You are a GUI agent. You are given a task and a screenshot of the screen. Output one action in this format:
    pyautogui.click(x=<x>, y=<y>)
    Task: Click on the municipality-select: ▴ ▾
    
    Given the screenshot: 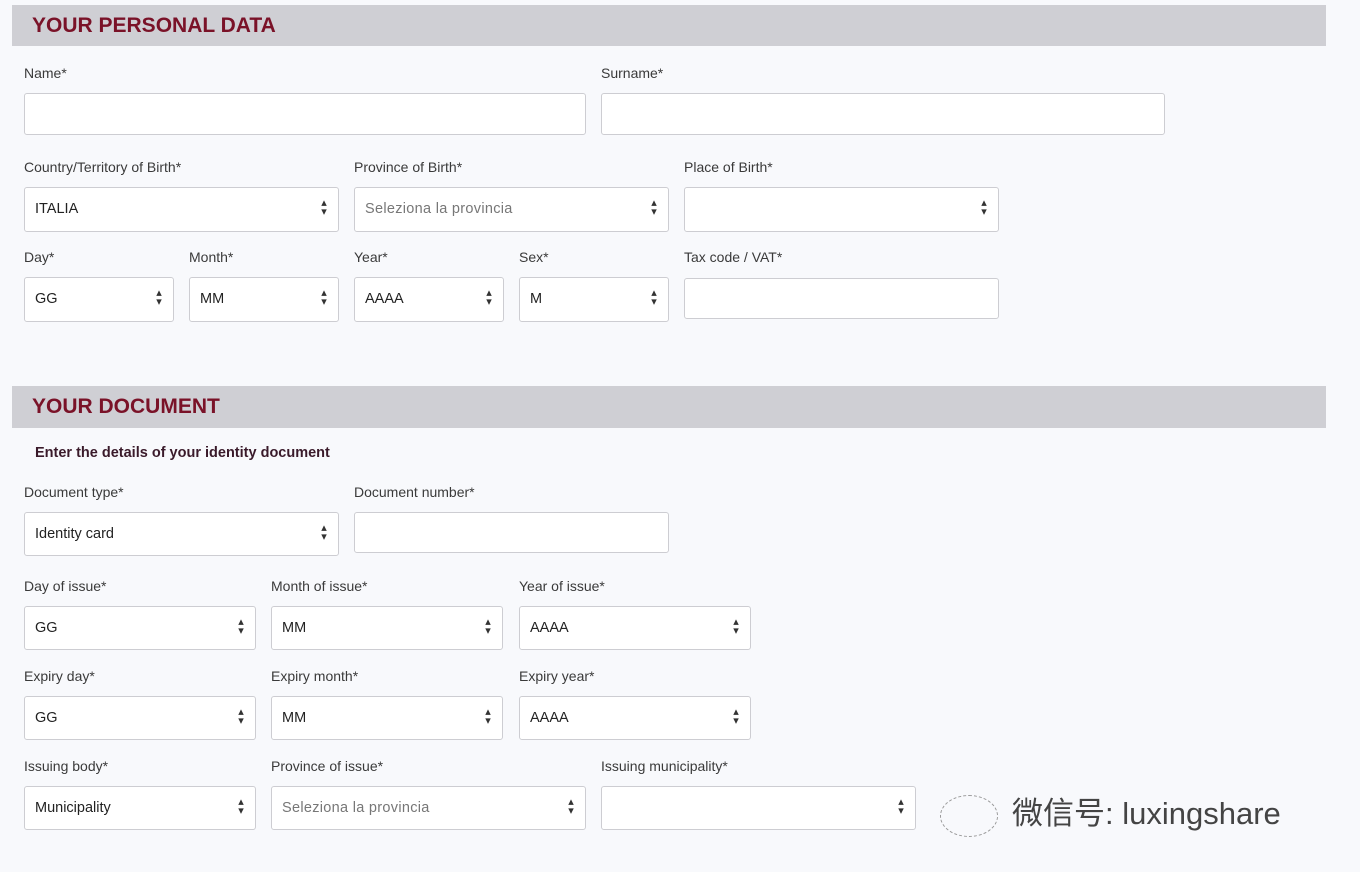 What is the action you would take?
    pyautogui.click(x=758, y=808)
    